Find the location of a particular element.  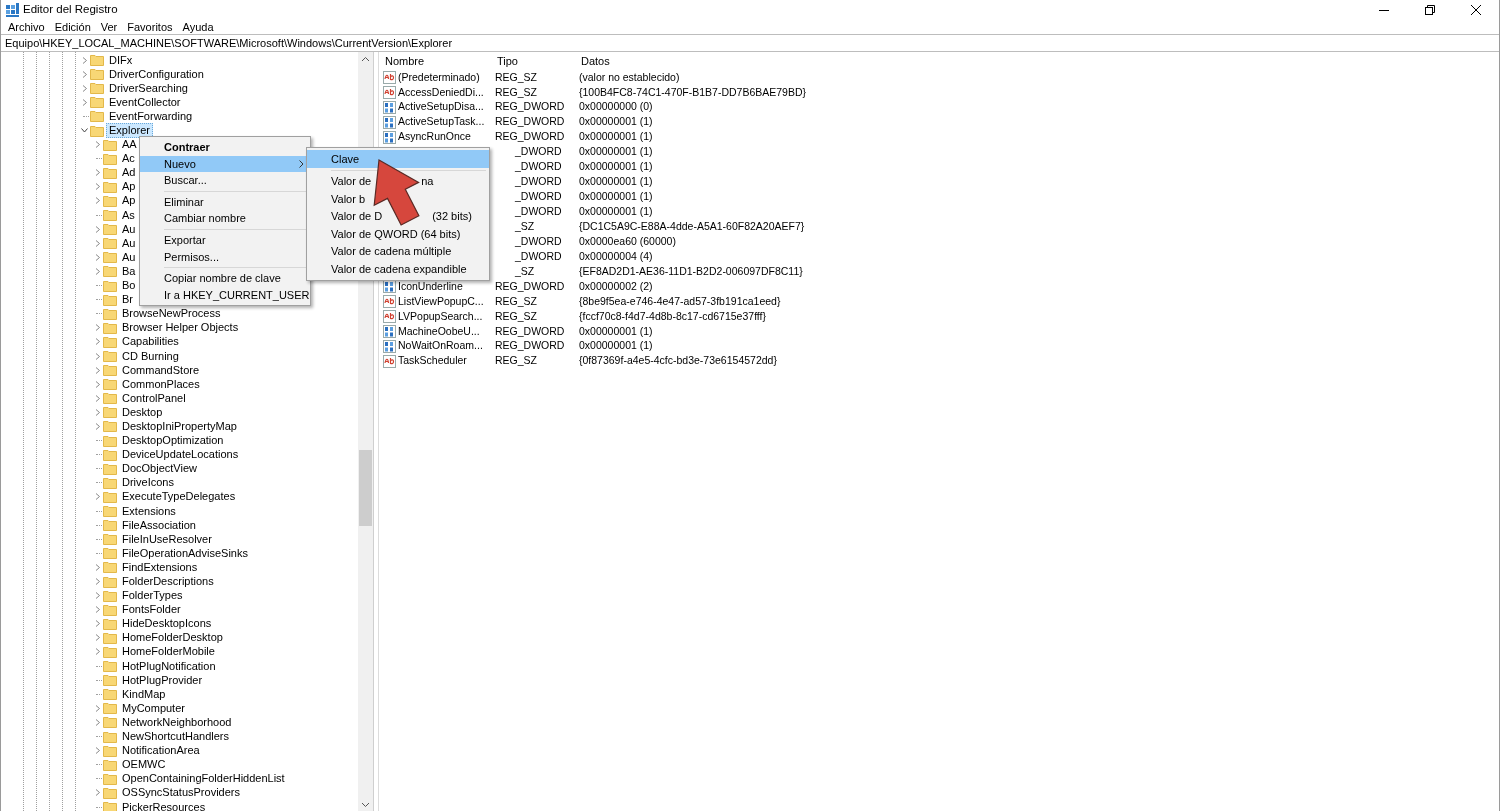

value-name: IconUnderline is located at coordinates (430, 286).